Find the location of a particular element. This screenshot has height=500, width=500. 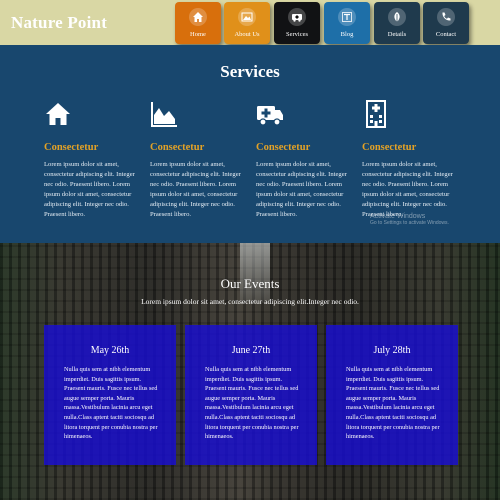

hospital-icon is located at coordinates (376, 114).